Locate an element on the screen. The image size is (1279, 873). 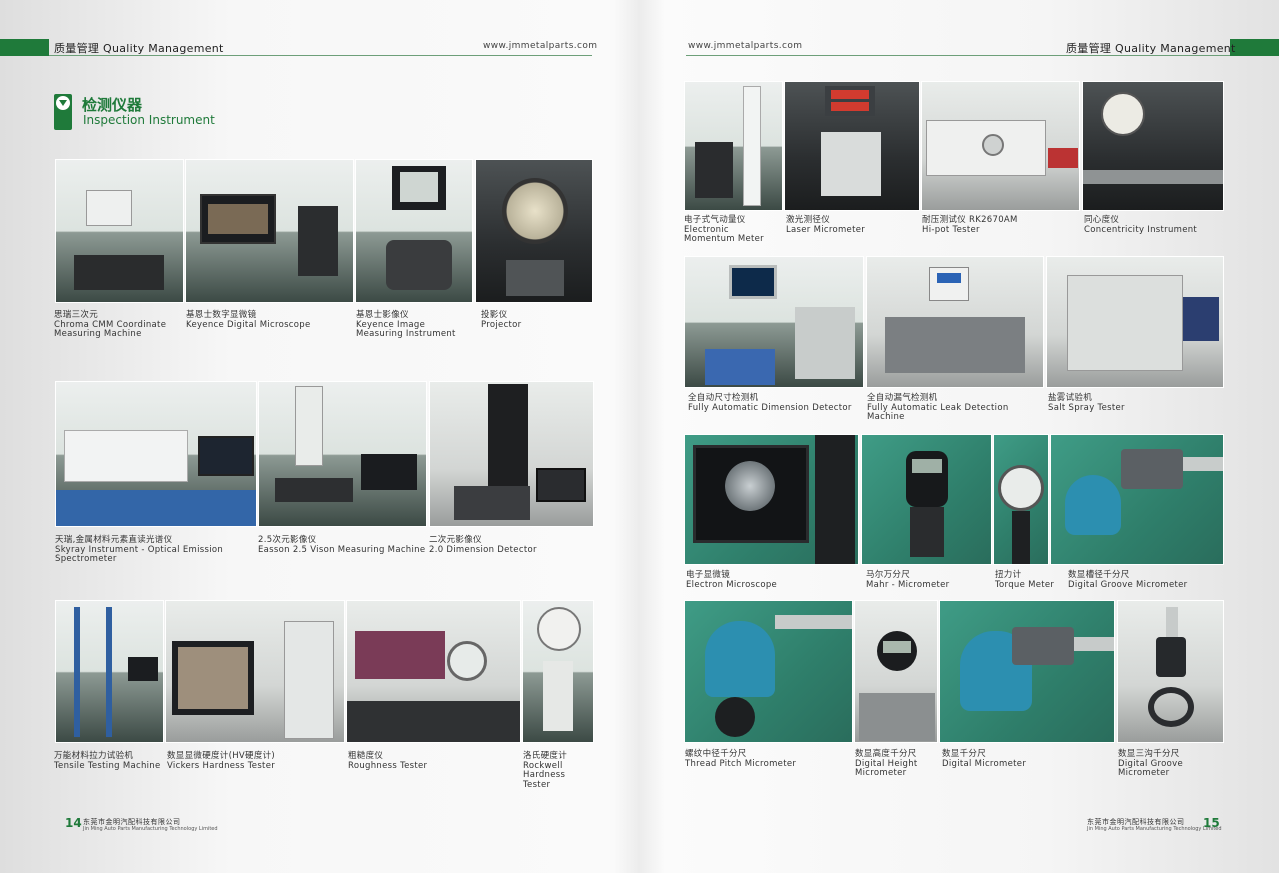
section-icon is located at coordinates (63, 112).